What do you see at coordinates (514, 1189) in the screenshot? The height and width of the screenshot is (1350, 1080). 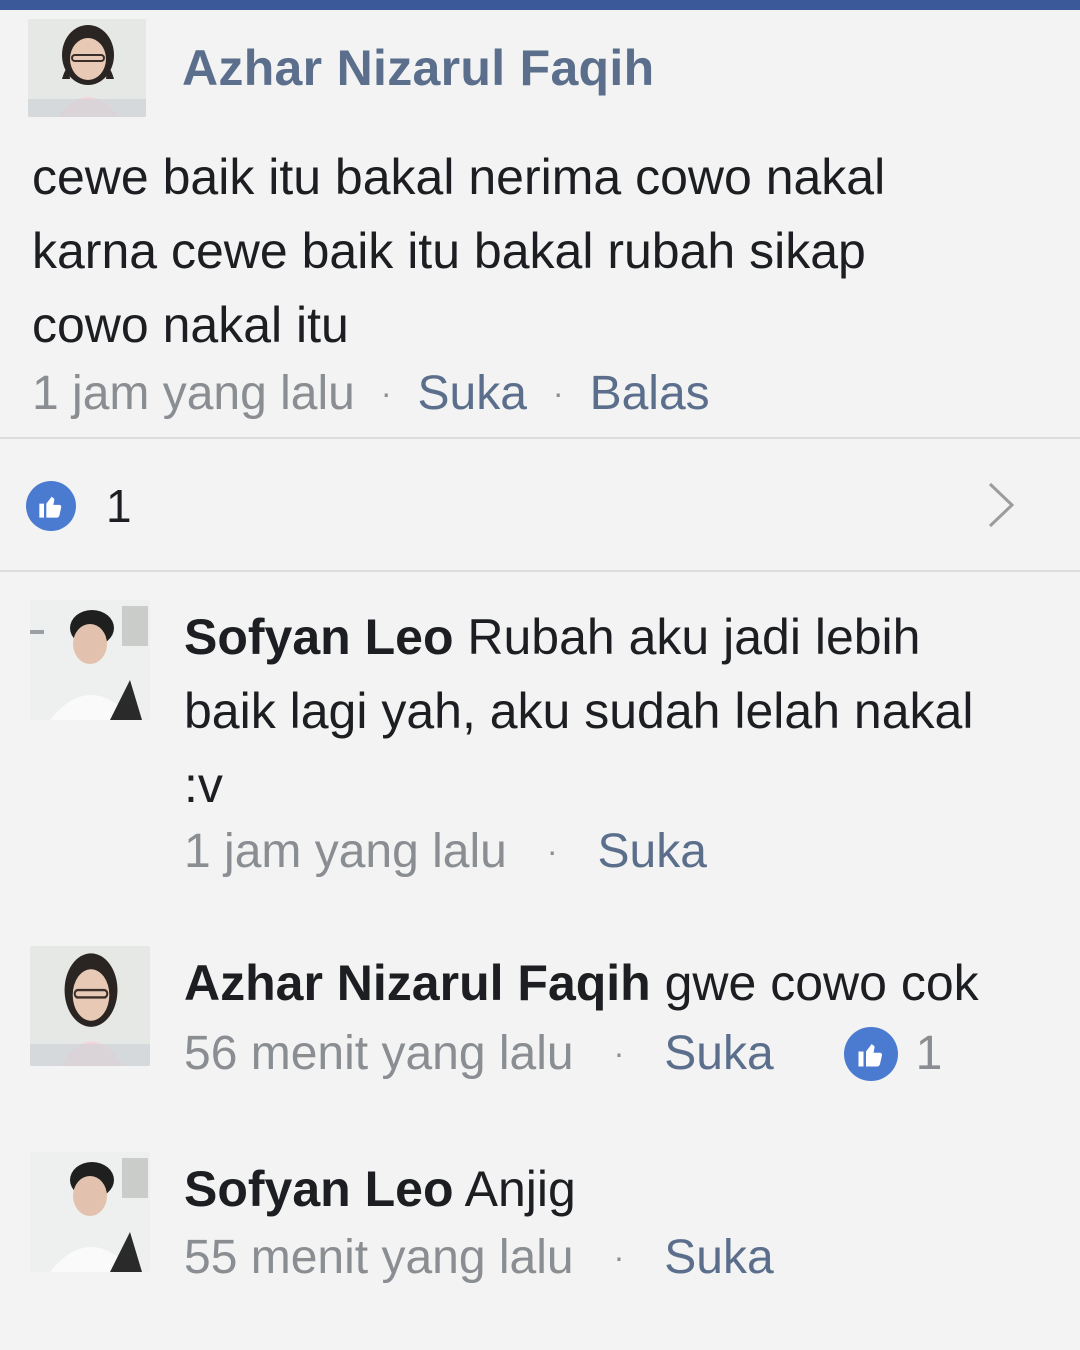 I see `reply-body: Anjig` at bounding box center [514, 1189].